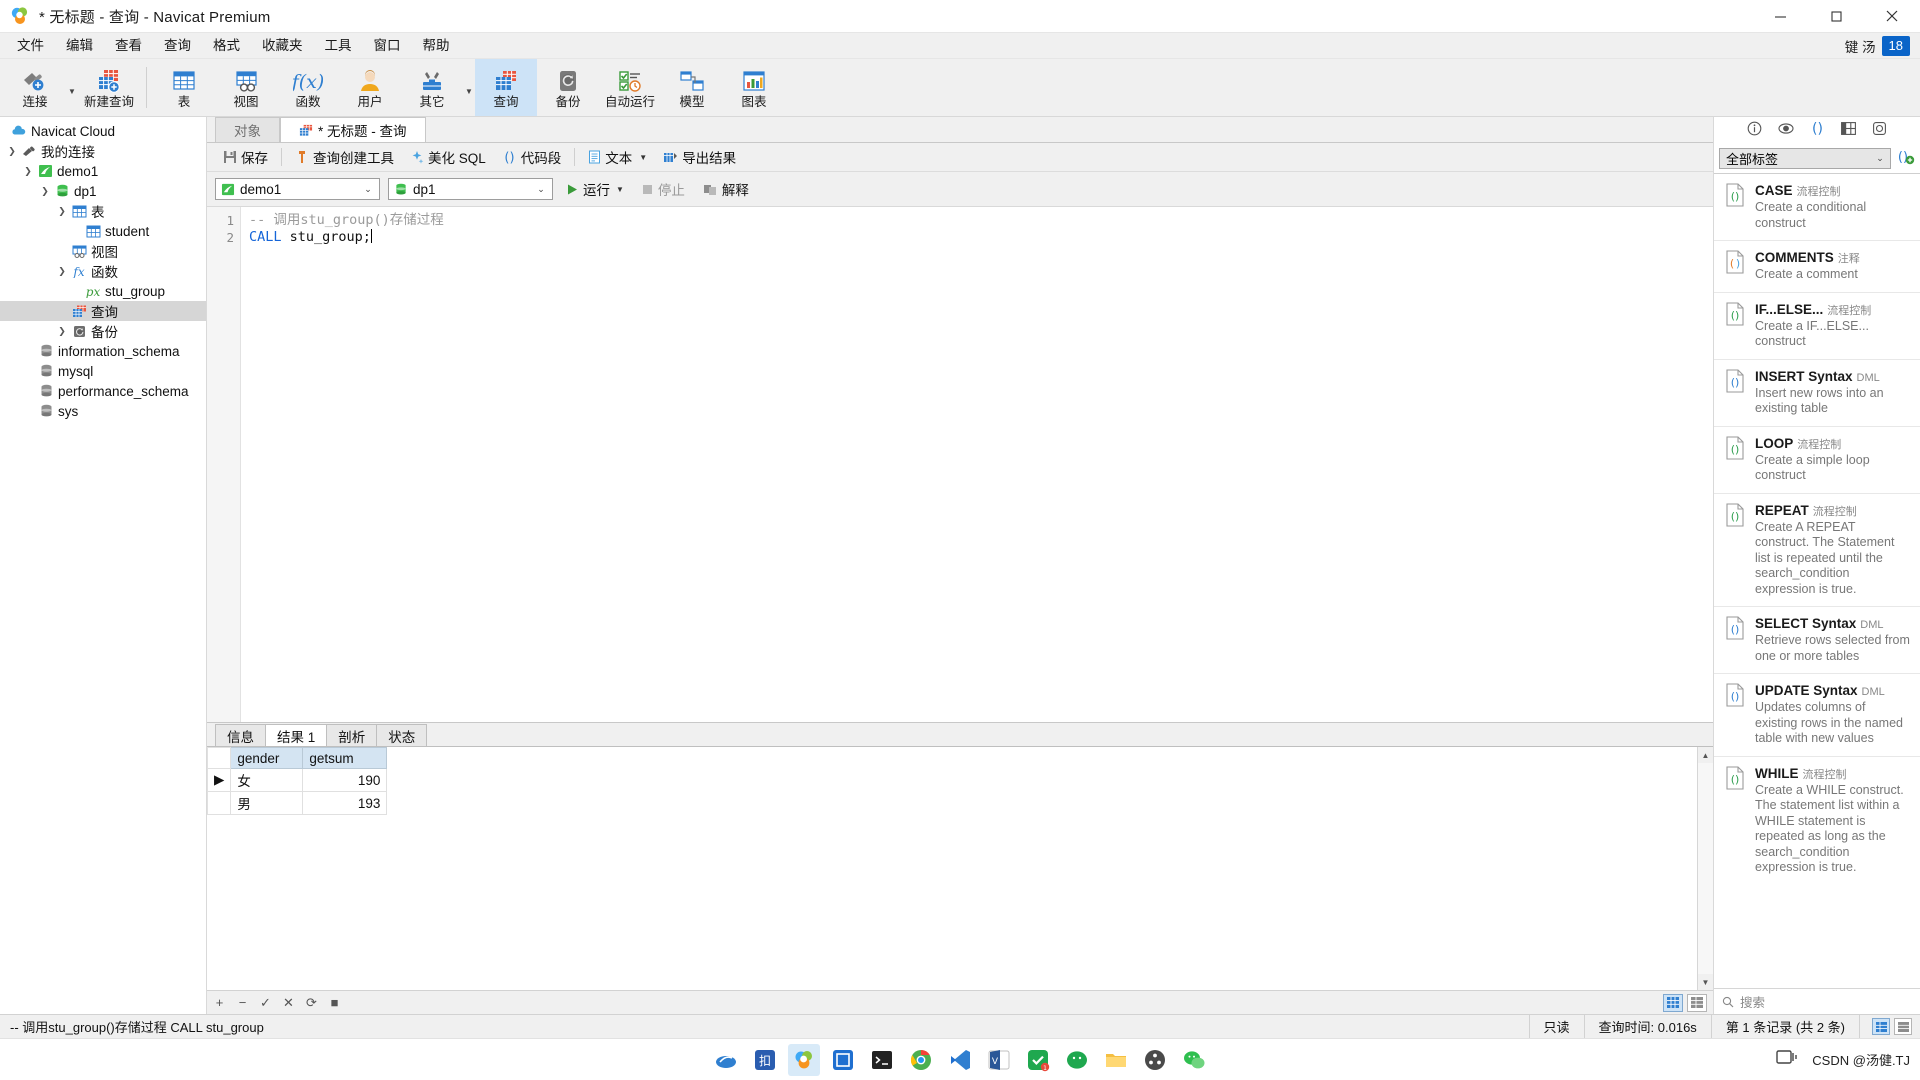  Describe the element at coordinates (247, 129) in the screenshot. I see `tab-objects: 对象` at that location.